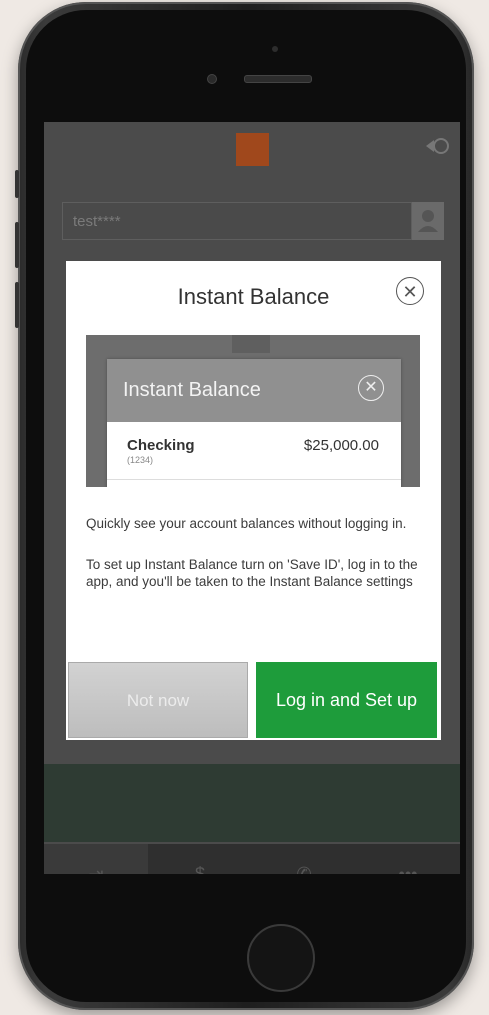 Image resolution: width=489 pixels, height=1015 pixels. I want to click on phone-icon: ✆, so click(304, 869).